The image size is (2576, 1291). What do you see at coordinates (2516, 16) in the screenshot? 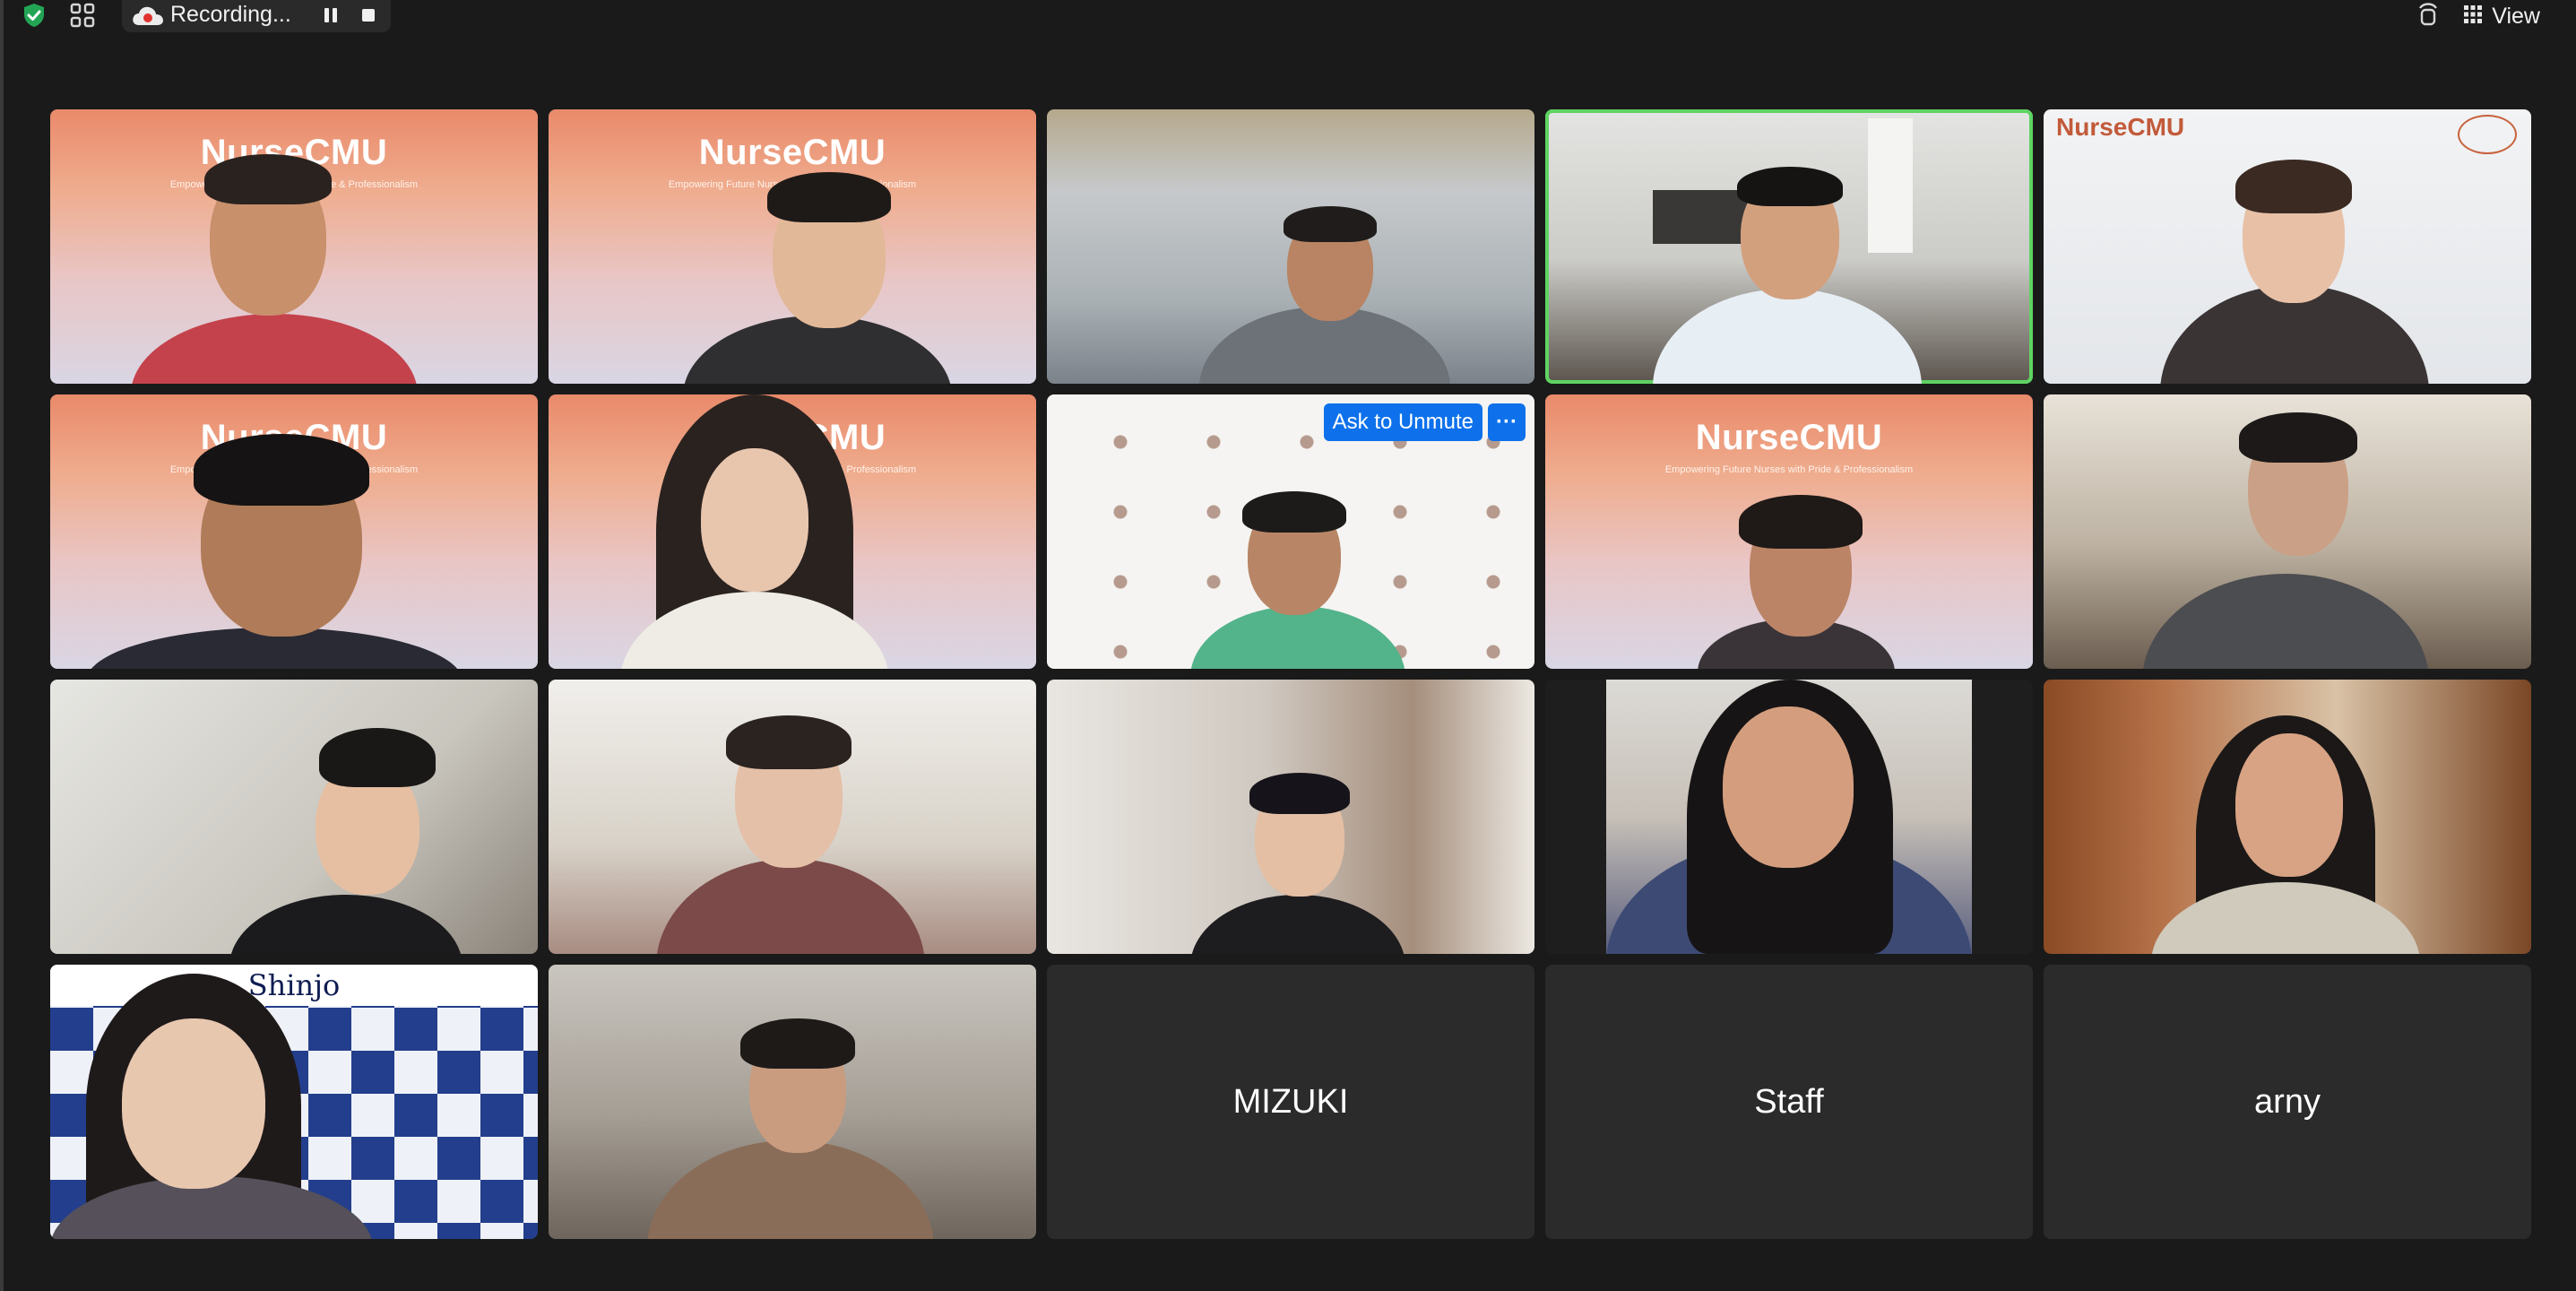
I see `view-label: View` at bounding box center [2516, 16].